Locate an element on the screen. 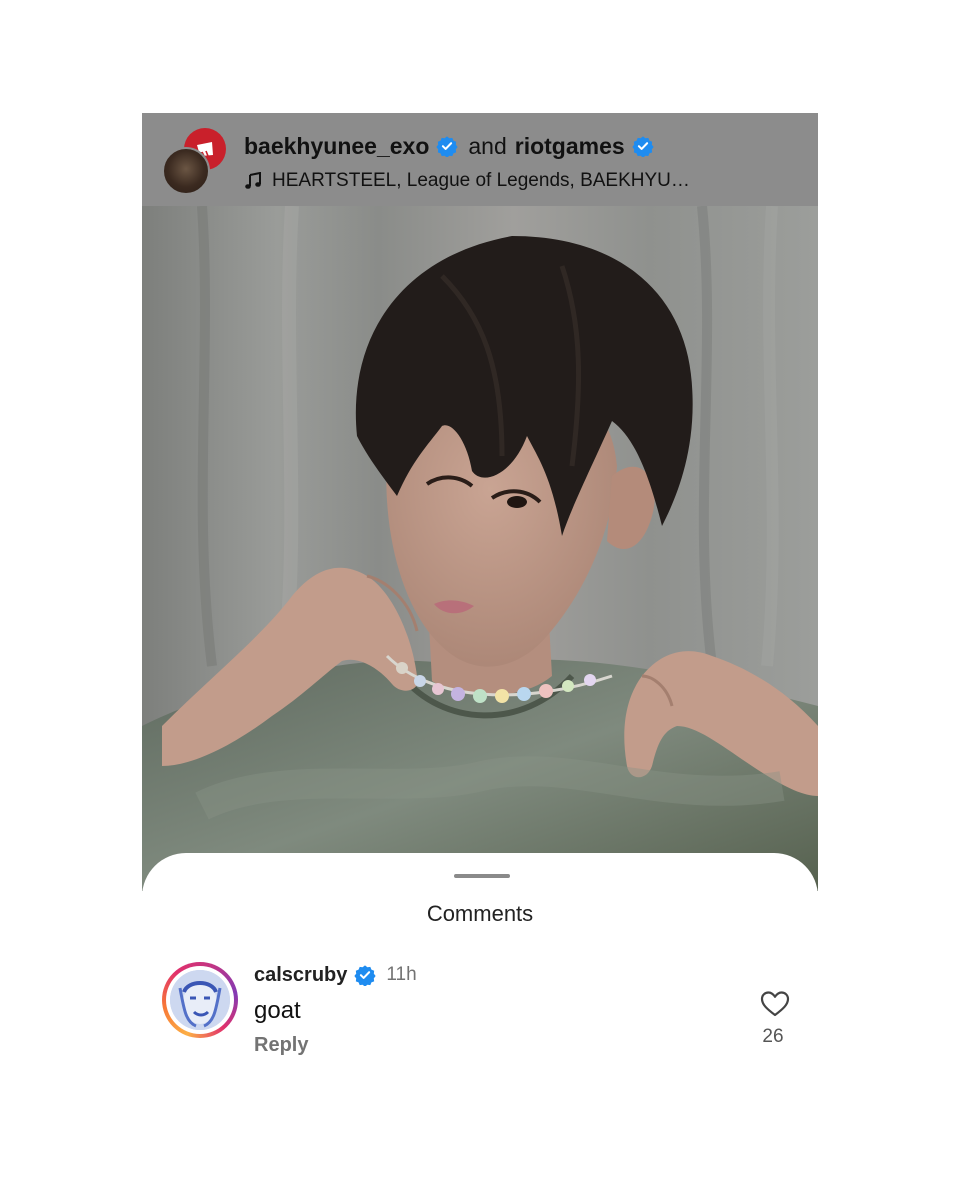  author-username: baekhyunee_exo is located at coordinates (336, 146).